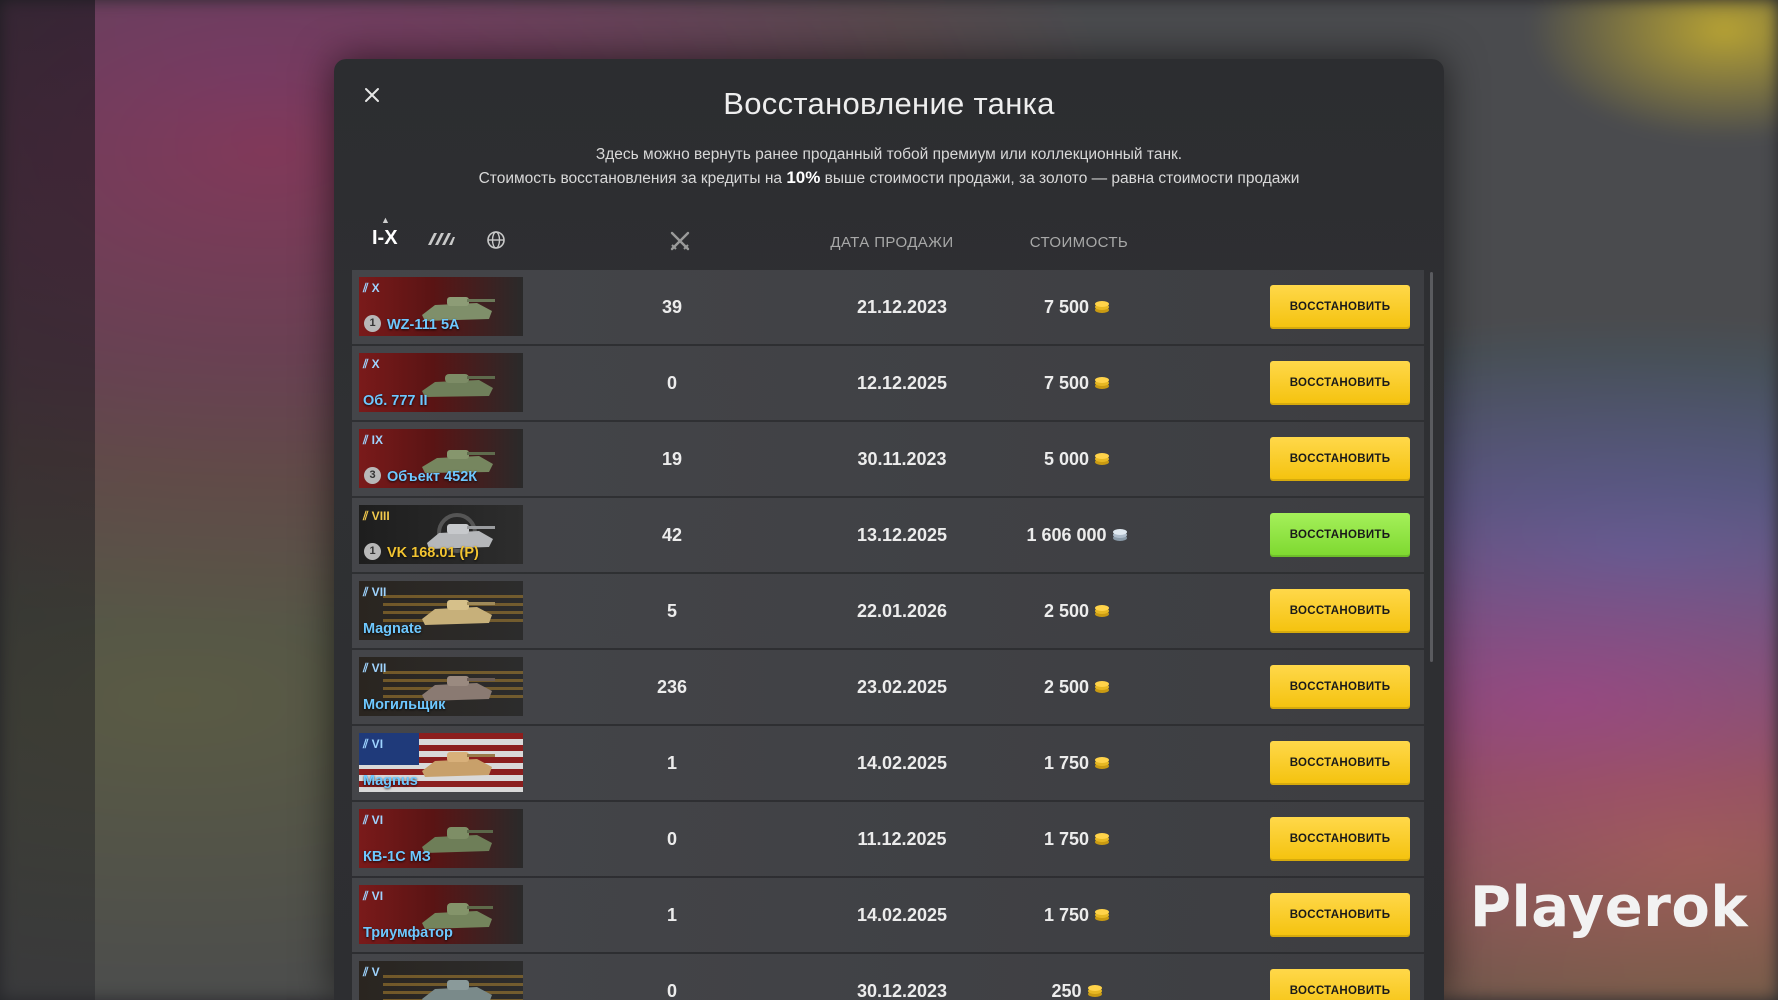 Image resolution: width=1778 pixels, height=1000 pixels. I want to click on tier-label: ⫽ V, so click(371, 972).